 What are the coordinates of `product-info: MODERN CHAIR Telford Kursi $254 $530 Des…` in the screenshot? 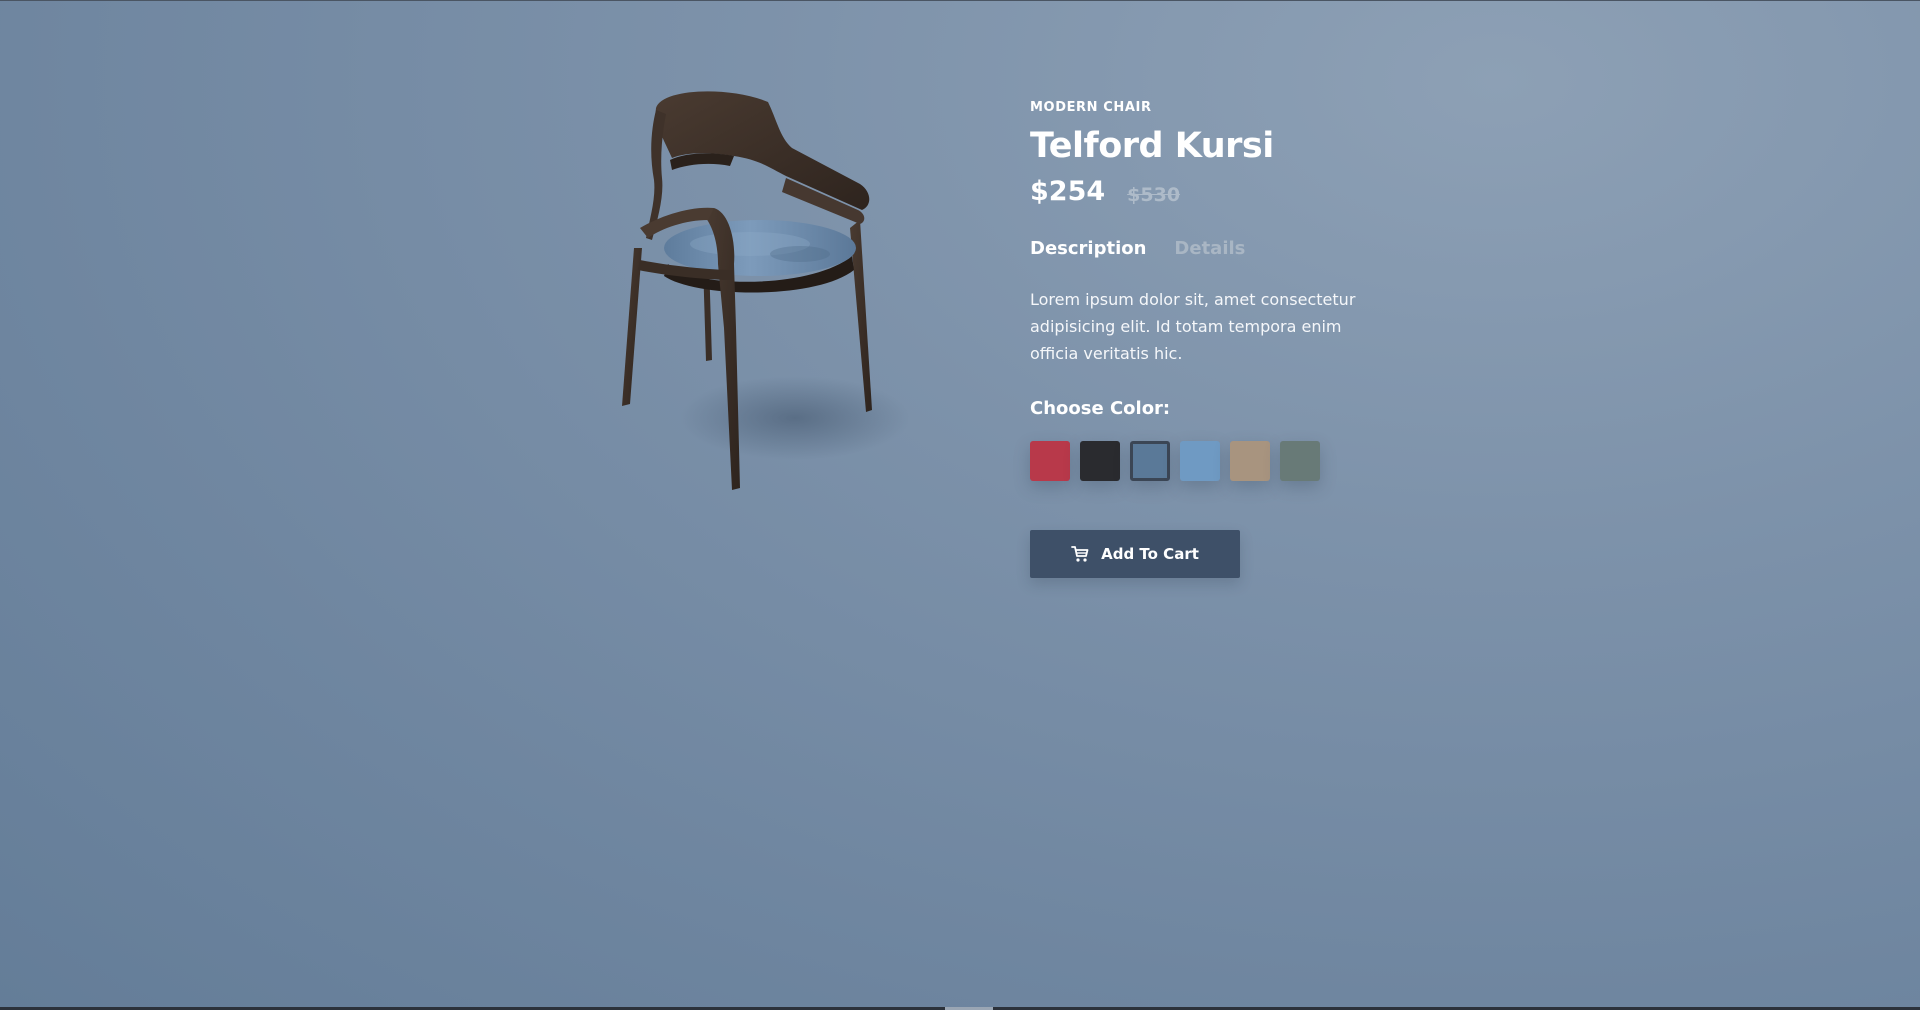 It's located at (1240, 338).